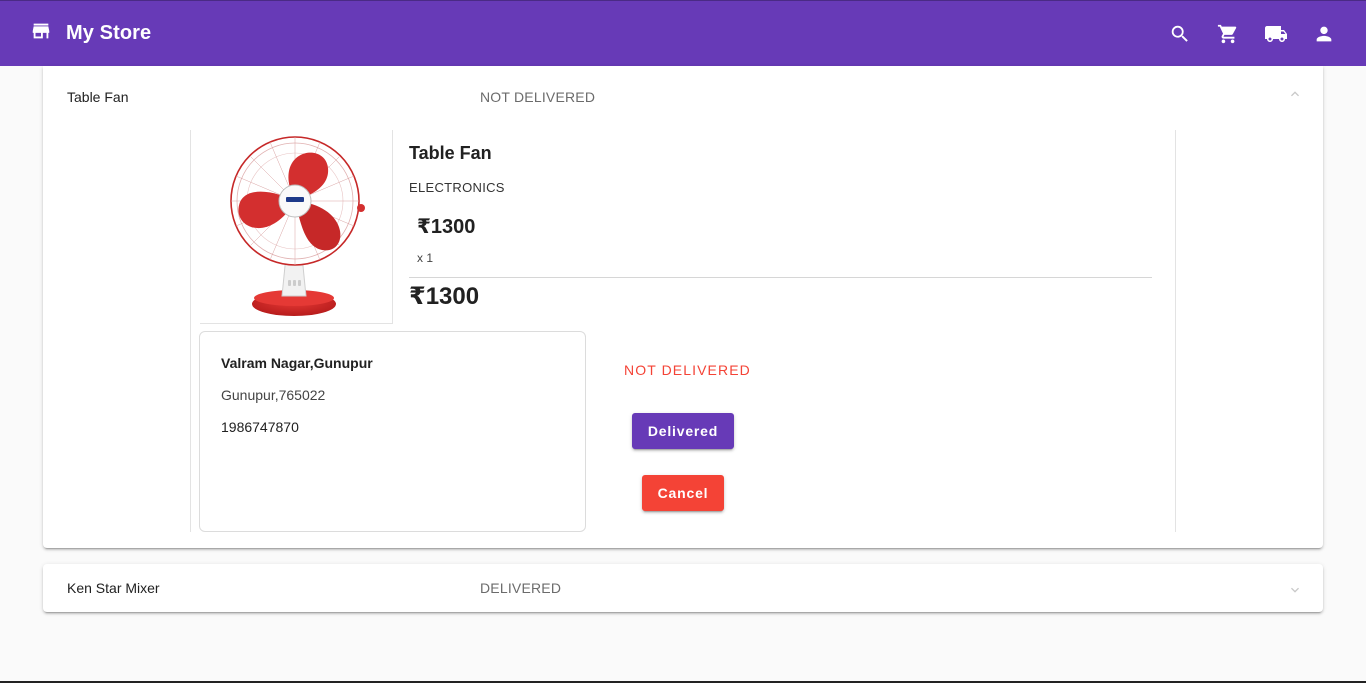  I want to click on search-icon, so click(1180, 34).